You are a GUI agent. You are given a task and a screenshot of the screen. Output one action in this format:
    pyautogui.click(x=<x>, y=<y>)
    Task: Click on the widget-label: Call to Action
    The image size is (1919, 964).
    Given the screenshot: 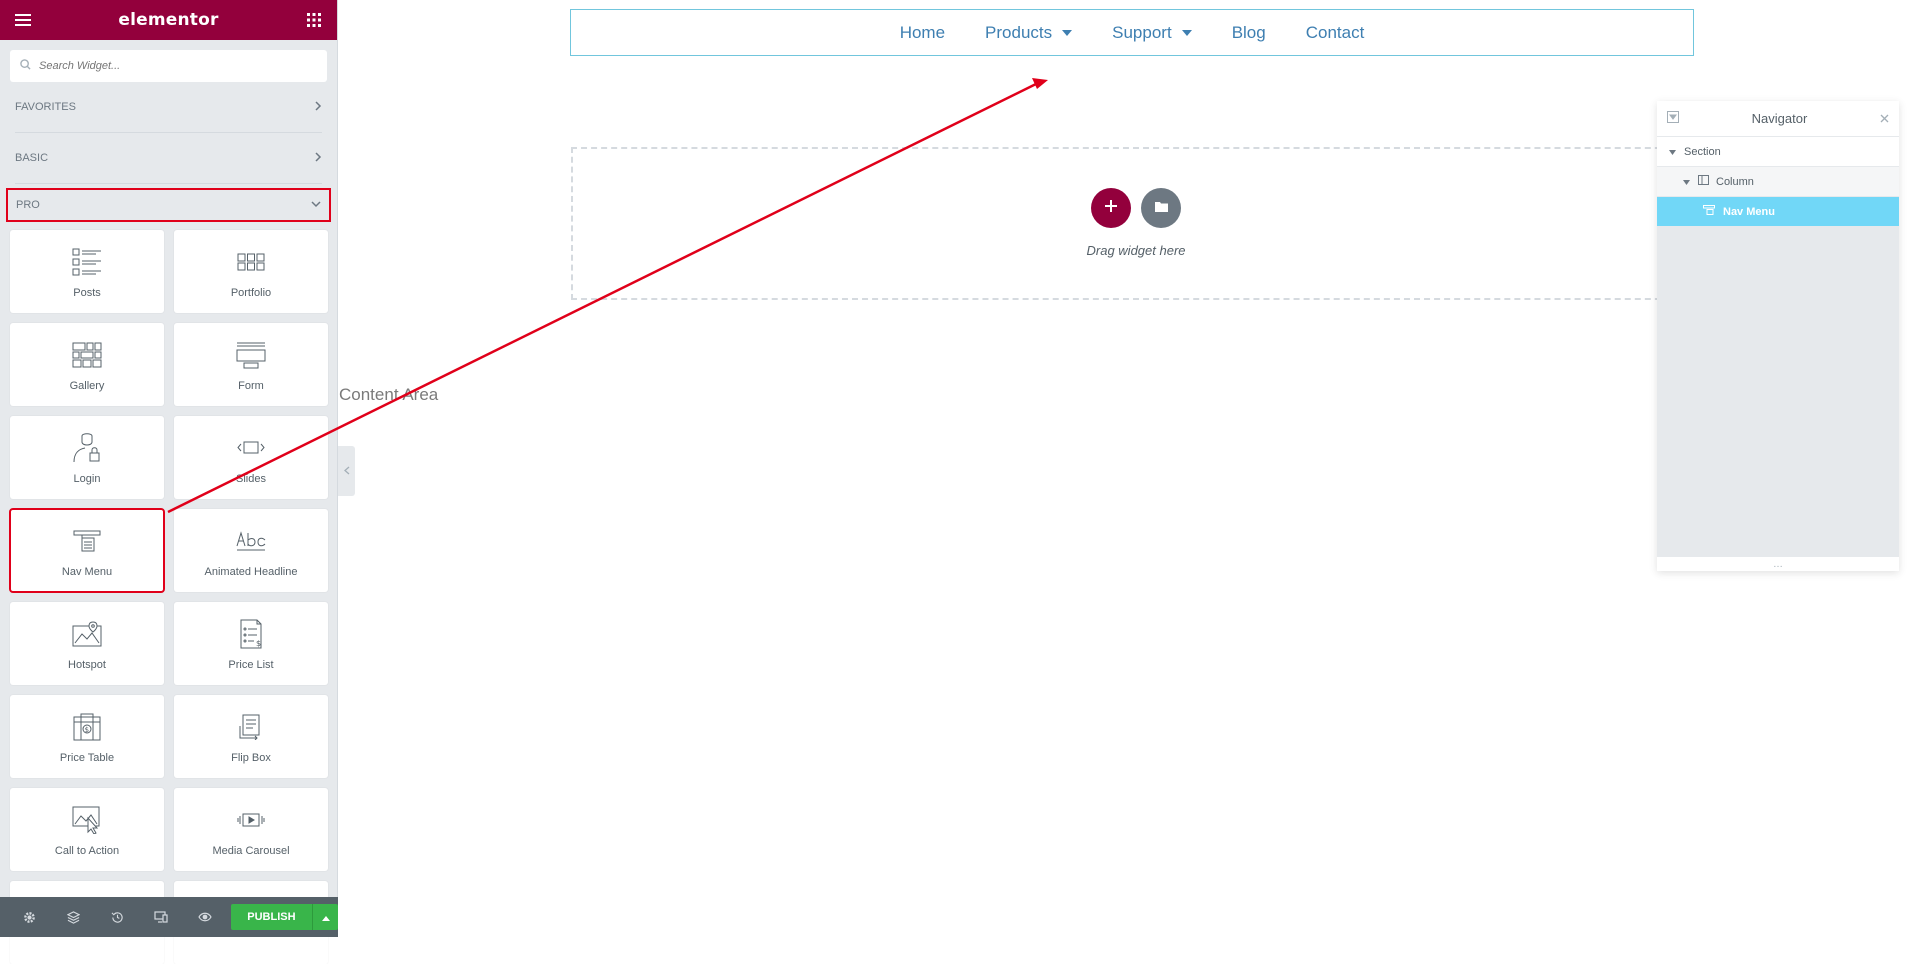 What is the action you would take?
    pyautogui.click(x=87, y=850)
    